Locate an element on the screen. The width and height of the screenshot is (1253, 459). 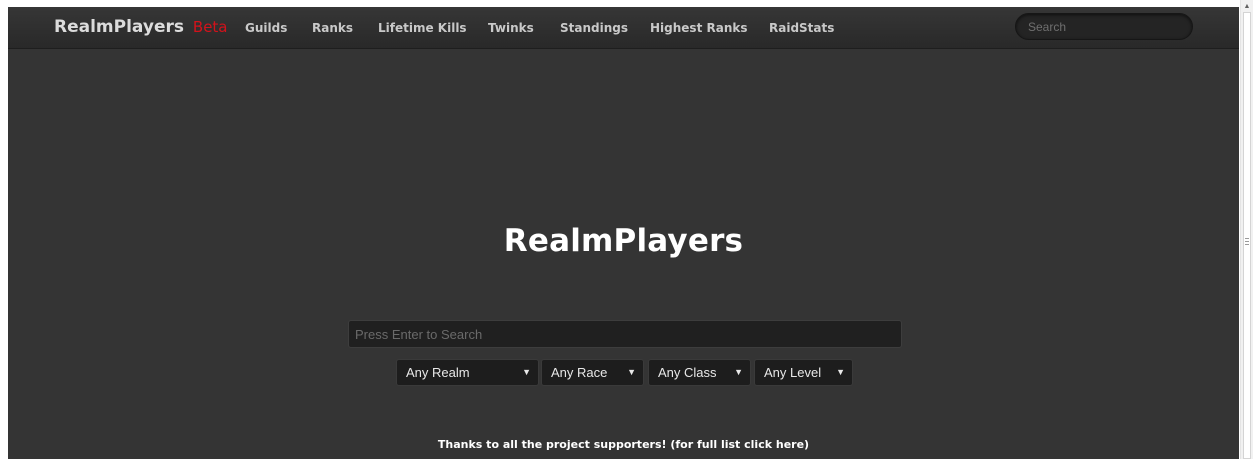
vertical-scrollbar: ▲ is located at coordinates (1246, 229).